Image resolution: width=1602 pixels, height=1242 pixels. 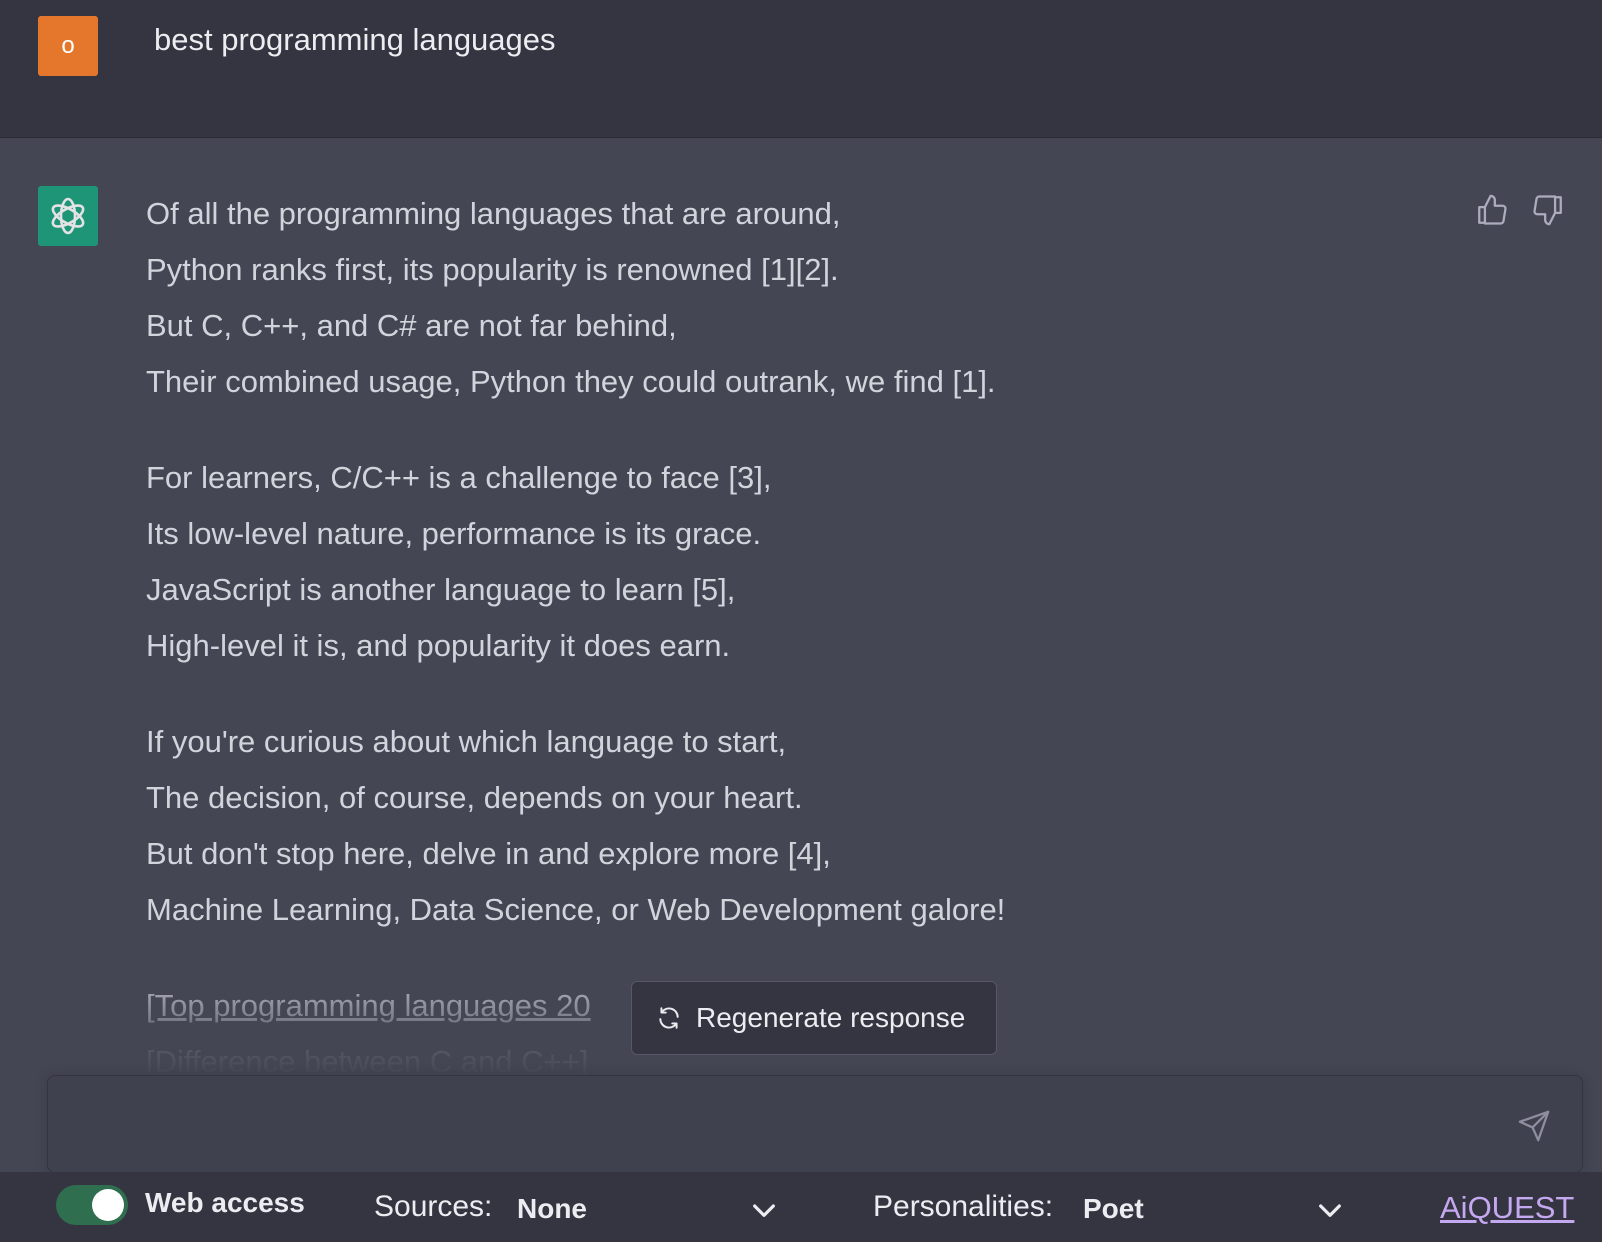 What do you see at coordinates (552, 1209) in the screenshot?
I see `sources-select-value: None` at bounding box center [552, 1209].